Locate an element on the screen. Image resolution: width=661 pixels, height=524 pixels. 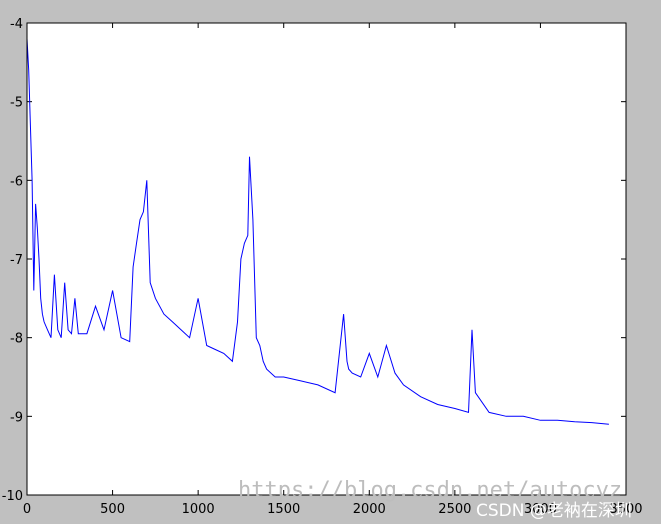
x-tick-label: 0 is located at coordinates (27, 509).